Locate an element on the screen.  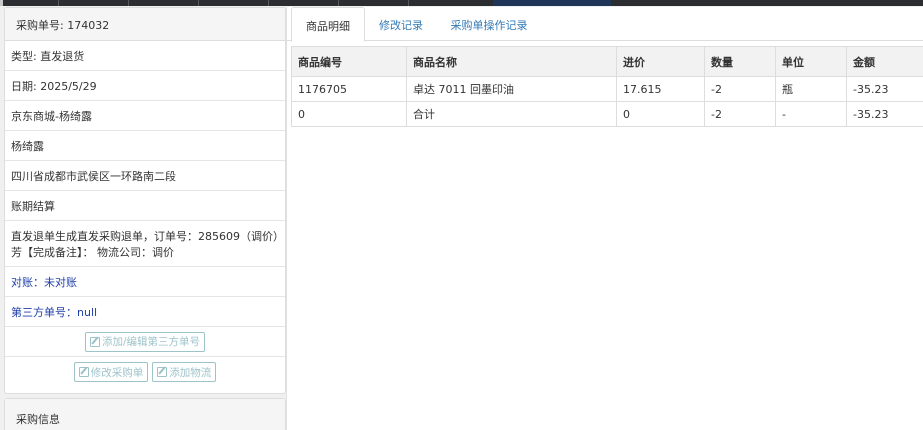
table-cell: 瓶 is located at coordinates (811, 89).